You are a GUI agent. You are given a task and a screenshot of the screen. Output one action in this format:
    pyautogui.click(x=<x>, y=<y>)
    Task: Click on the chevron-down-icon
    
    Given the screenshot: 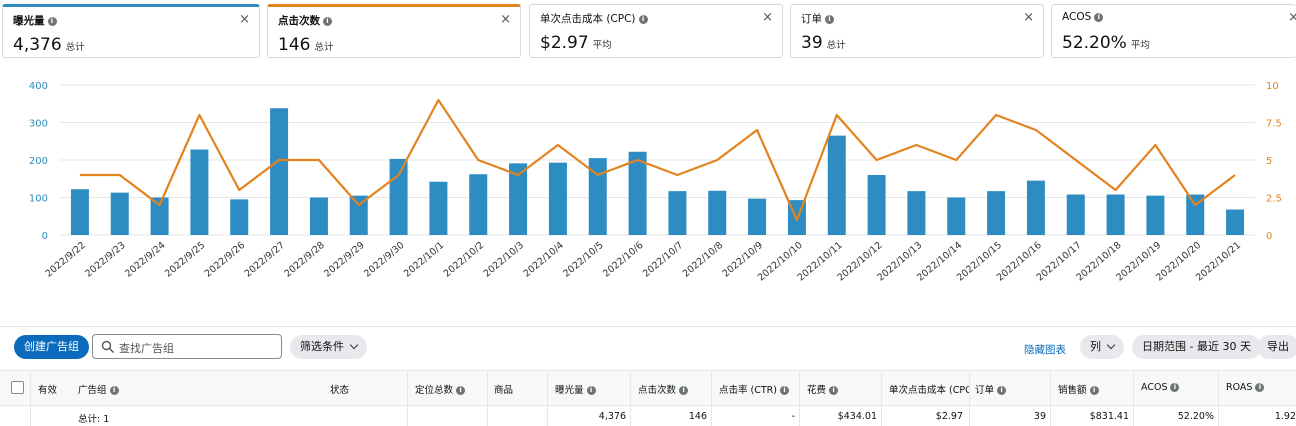 What is the action you would take?
    pyautogui.click(x=1111, y=345)
    